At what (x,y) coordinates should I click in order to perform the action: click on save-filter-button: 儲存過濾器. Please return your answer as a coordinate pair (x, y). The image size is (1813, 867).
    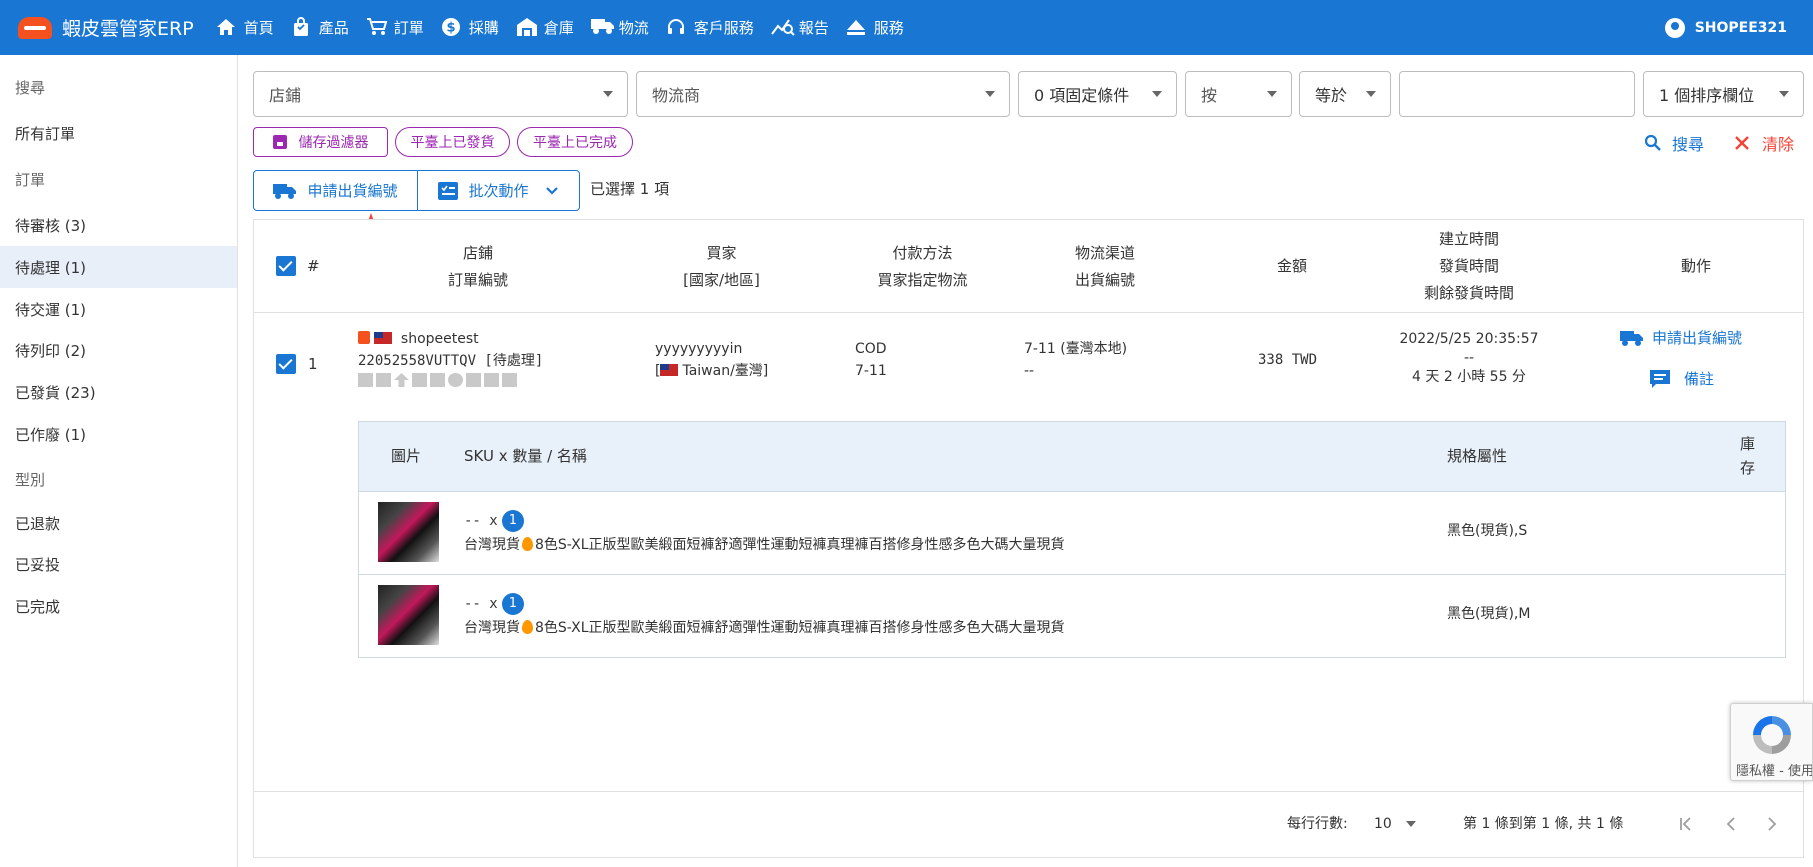
    Looking at the image, I should click on (320, 142).